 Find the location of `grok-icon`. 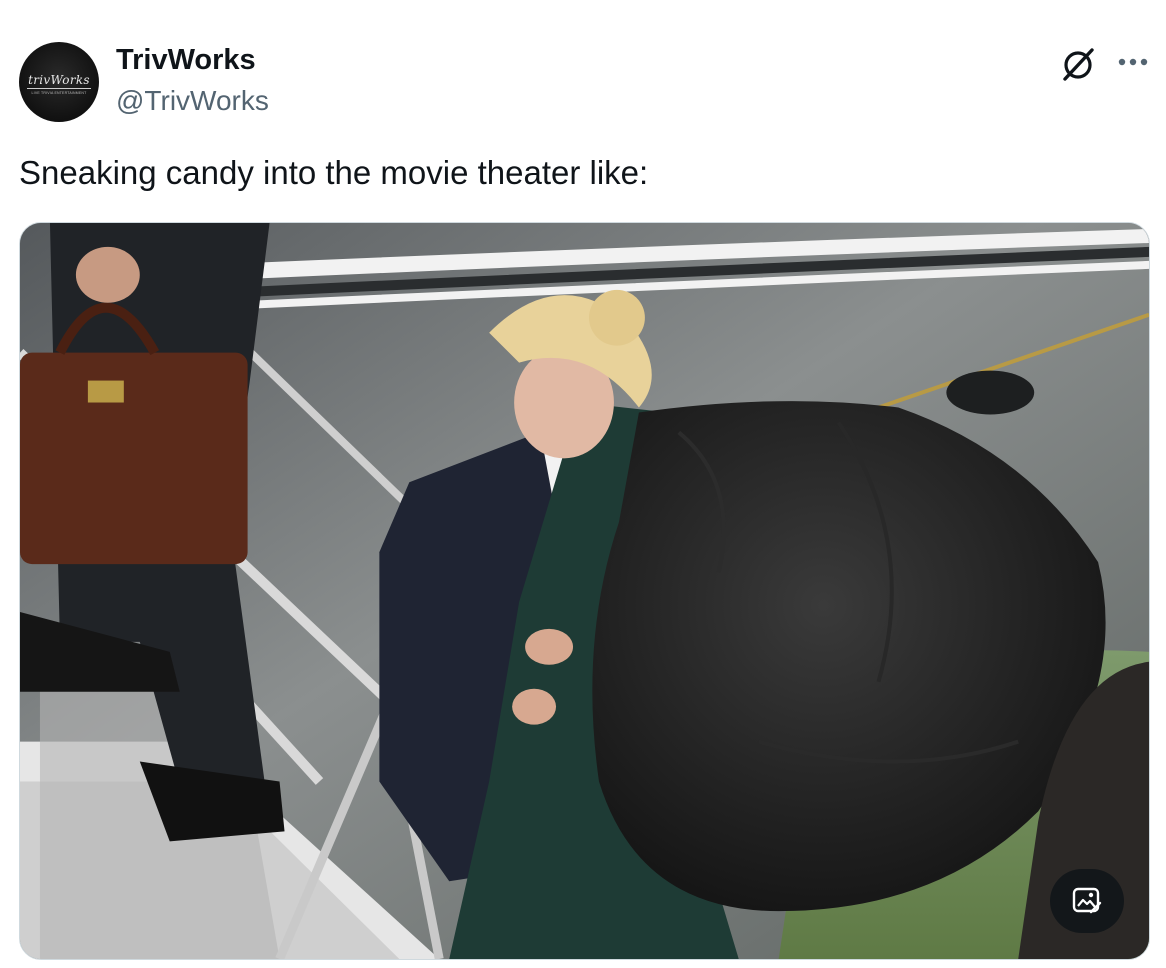

grok-icon is located at coordinates (1078, 64).